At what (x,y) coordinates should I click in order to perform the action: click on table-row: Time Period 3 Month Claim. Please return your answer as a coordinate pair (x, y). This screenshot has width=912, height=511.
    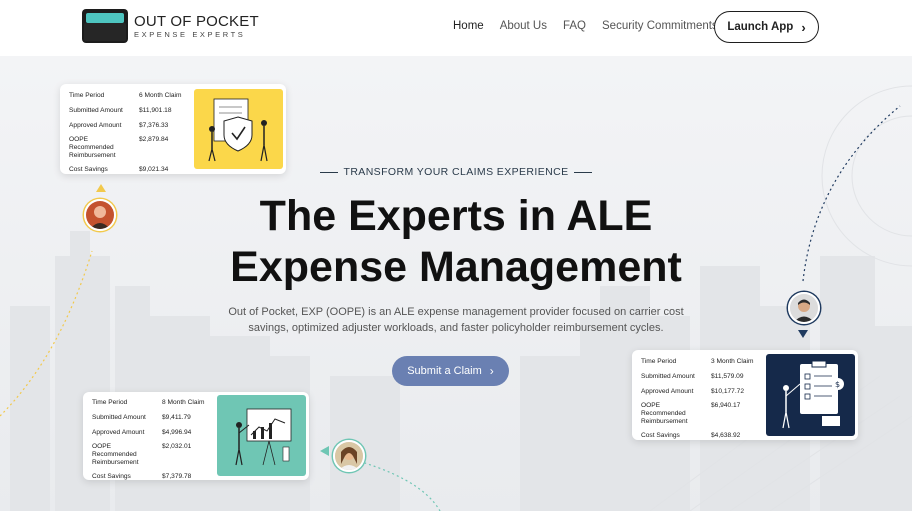
    Looking at the image, I should click on (700, 362).